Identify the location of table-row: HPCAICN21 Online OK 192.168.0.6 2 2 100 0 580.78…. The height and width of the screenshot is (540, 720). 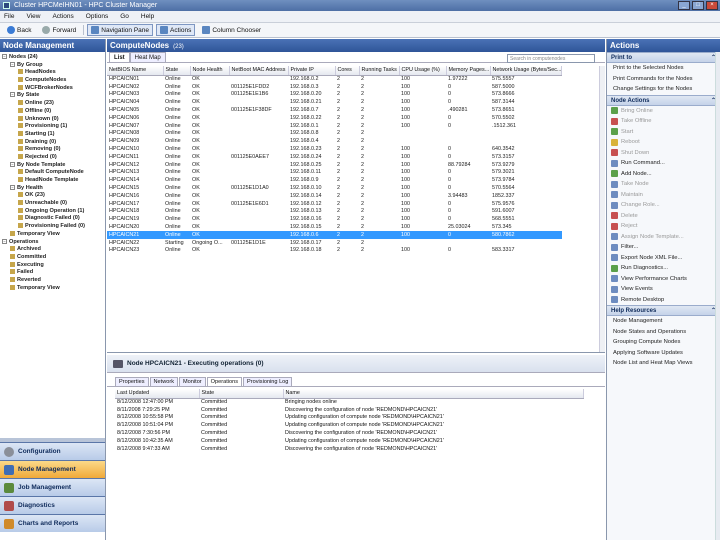
(334, 234).